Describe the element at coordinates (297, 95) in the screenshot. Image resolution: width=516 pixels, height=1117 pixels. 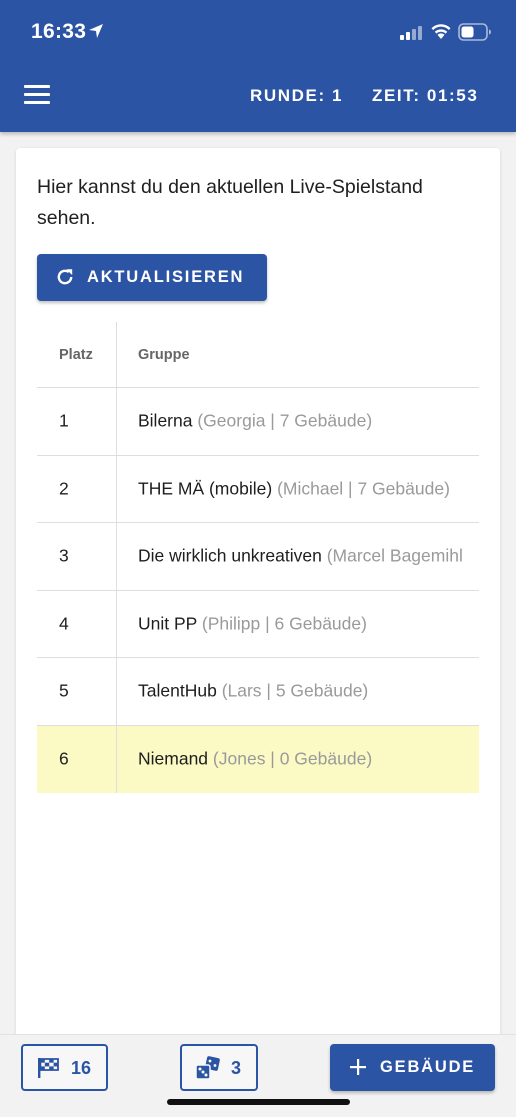
I see `round-indicator: RUNDE: 1` at that location.